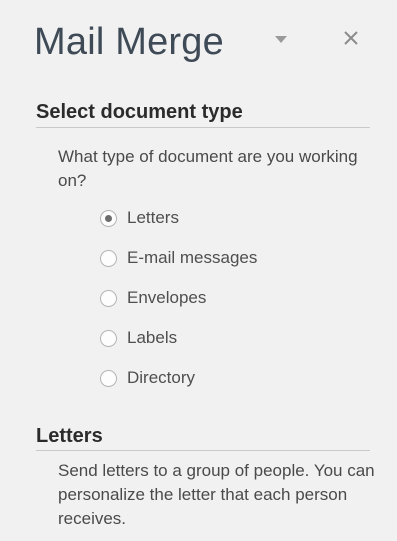 Image resolution: width=397 pixels, height=541 pixels. Describe the element at coordinates (129, 42) in the screenshot. I see `pane-title: Mail Merge` at that location.